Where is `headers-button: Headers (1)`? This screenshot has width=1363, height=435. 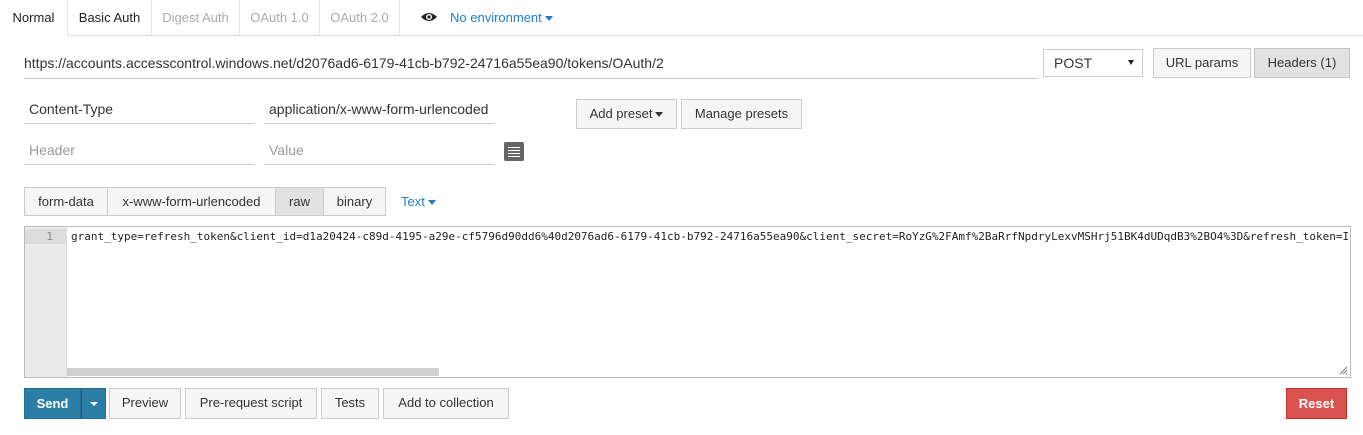
headers-button: Headers (1) is located at coordinates (1302, 63).